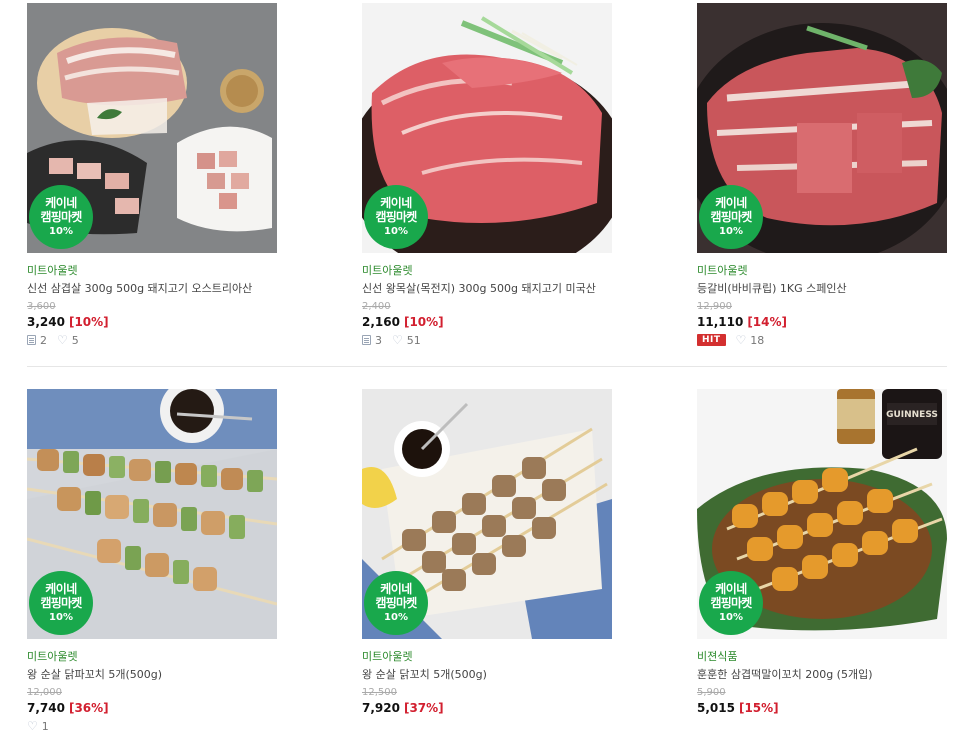 This screenshot has width=964, height=746. Describe the element at coordinates (479, 288) in the screenshot. I see `product-name: 신선 왕목살(목전지) 300g 500g 돼지고기 미국산` at that location.